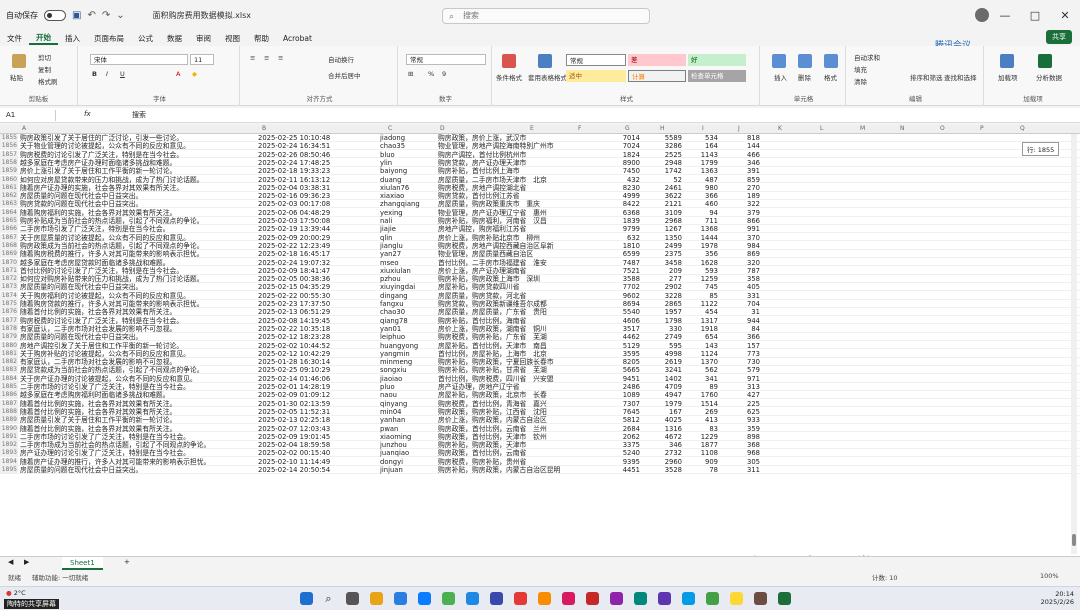  Describe the element at coordinates (82, 563) in the screenshot. I see `sheet-tab: Sheet1` at that location.